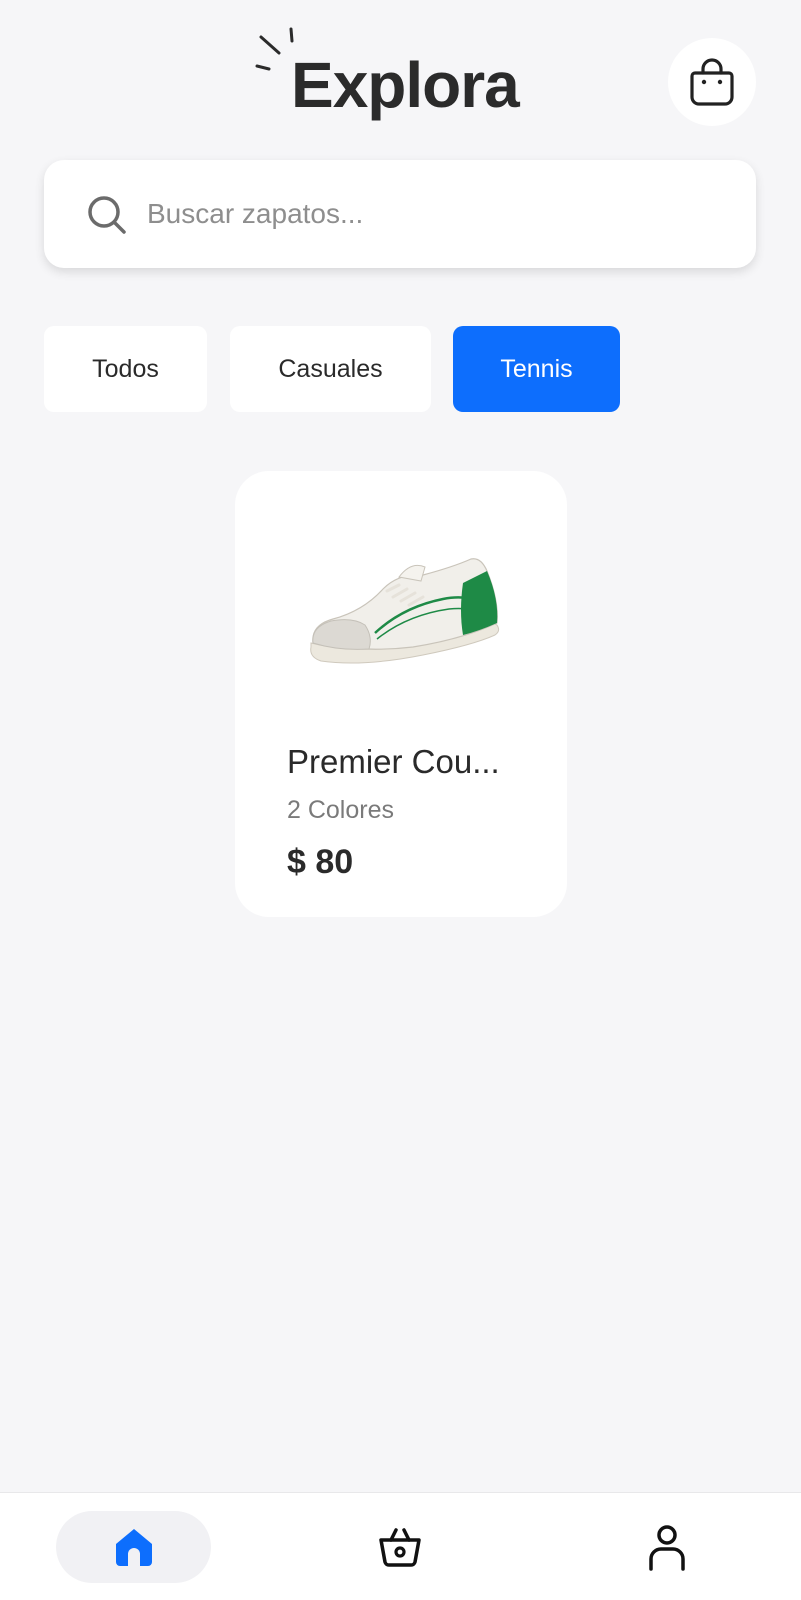  I want to click on header: Explora, so click(400, 75).